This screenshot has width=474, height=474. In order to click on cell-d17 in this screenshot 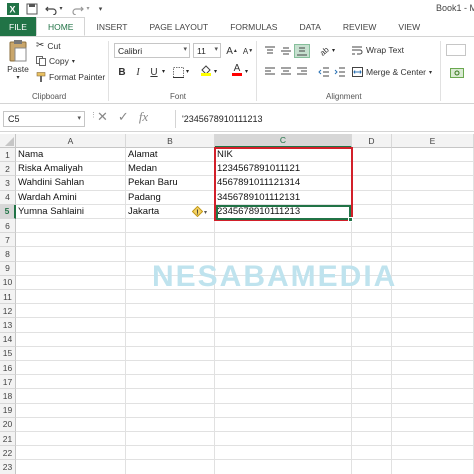, I will do `click(372, 382)`.